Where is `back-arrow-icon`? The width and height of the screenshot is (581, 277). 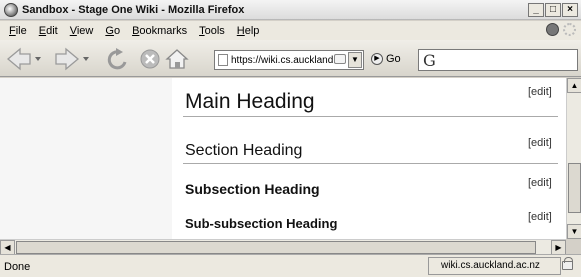 back-arrow-icon is located at coordinates (23, 59).